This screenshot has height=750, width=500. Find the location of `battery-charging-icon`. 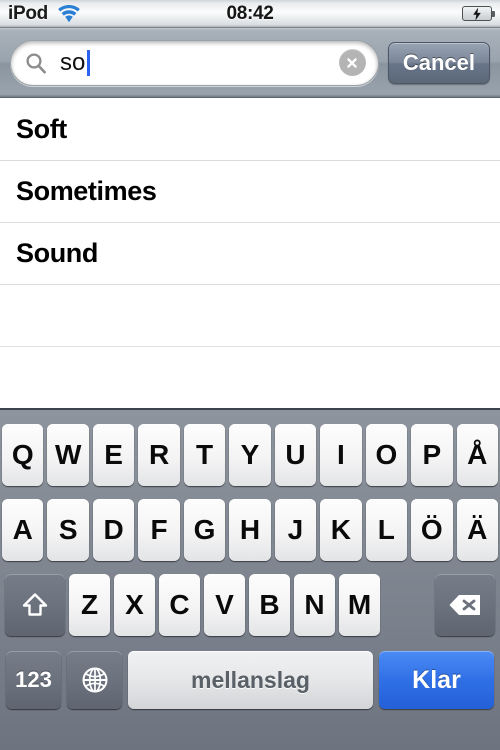

battery-charging-icon is located at coordinates (478, 13).